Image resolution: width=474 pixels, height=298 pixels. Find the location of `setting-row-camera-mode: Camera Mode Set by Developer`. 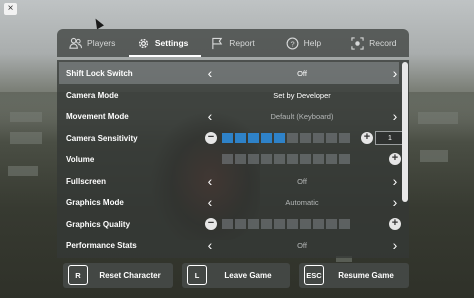

setting-row-camera-mode: Camera Mode Set by Developer is located at coordinates (229, 95).